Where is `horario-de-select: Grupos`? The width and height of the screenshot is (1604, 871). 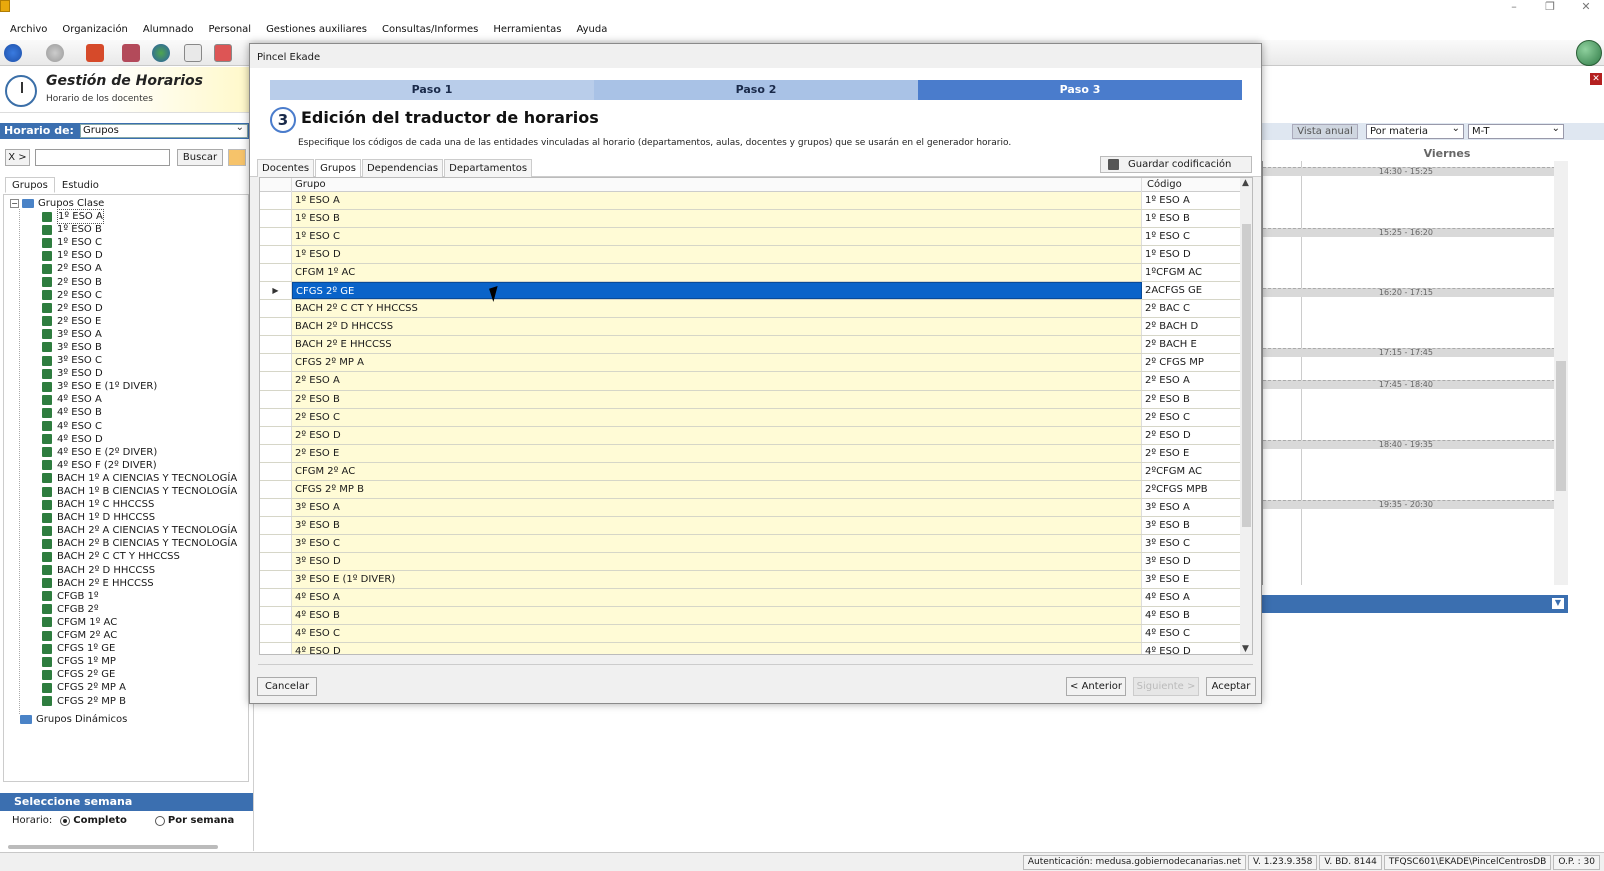
horario-de-select: Grupos is located at coordinates (164, 130).